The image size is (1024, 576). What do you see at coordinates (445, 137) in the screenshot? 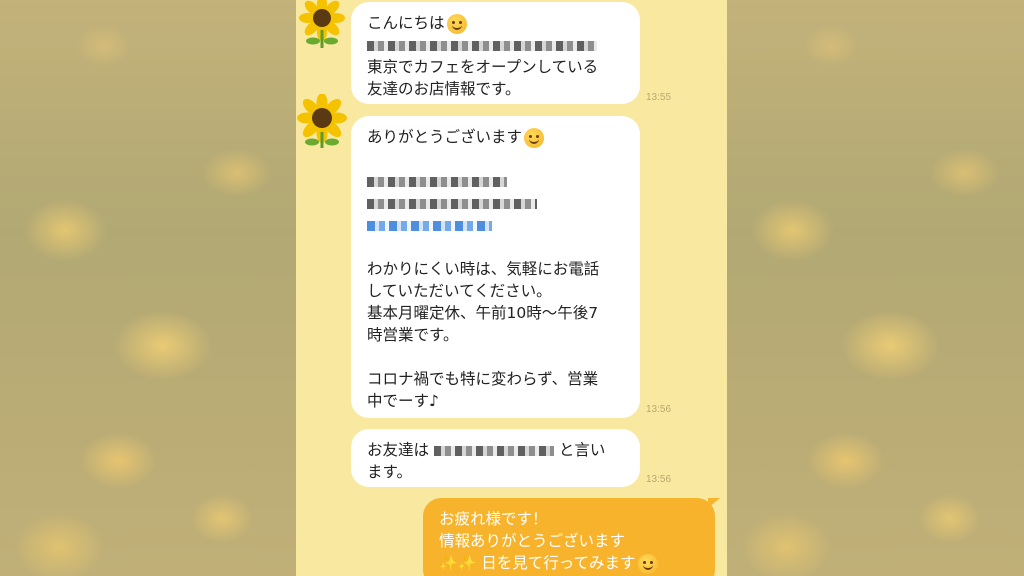
I see `message-text: ありがとうございます` at bounding box center [445, 137].